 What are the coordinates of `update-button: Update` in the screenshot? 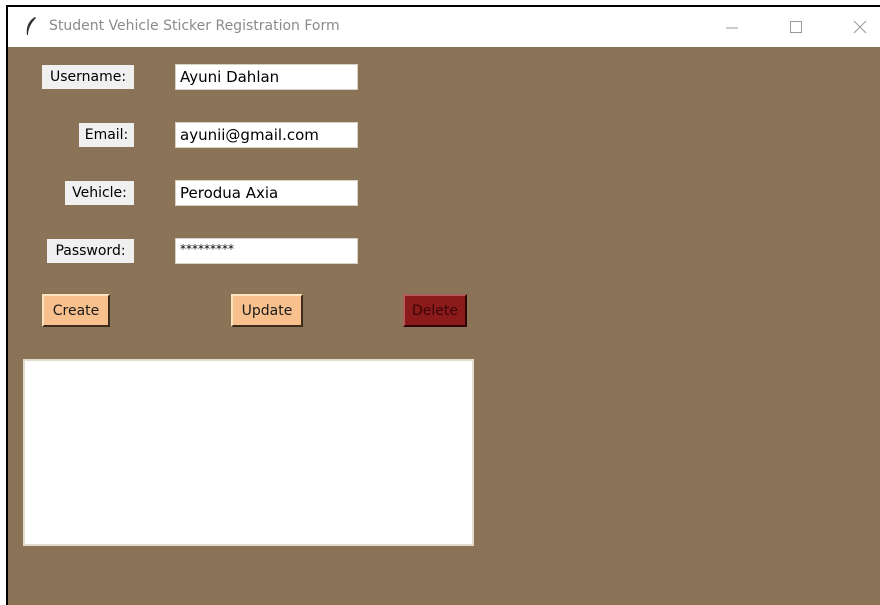 It's located at (267, 310).